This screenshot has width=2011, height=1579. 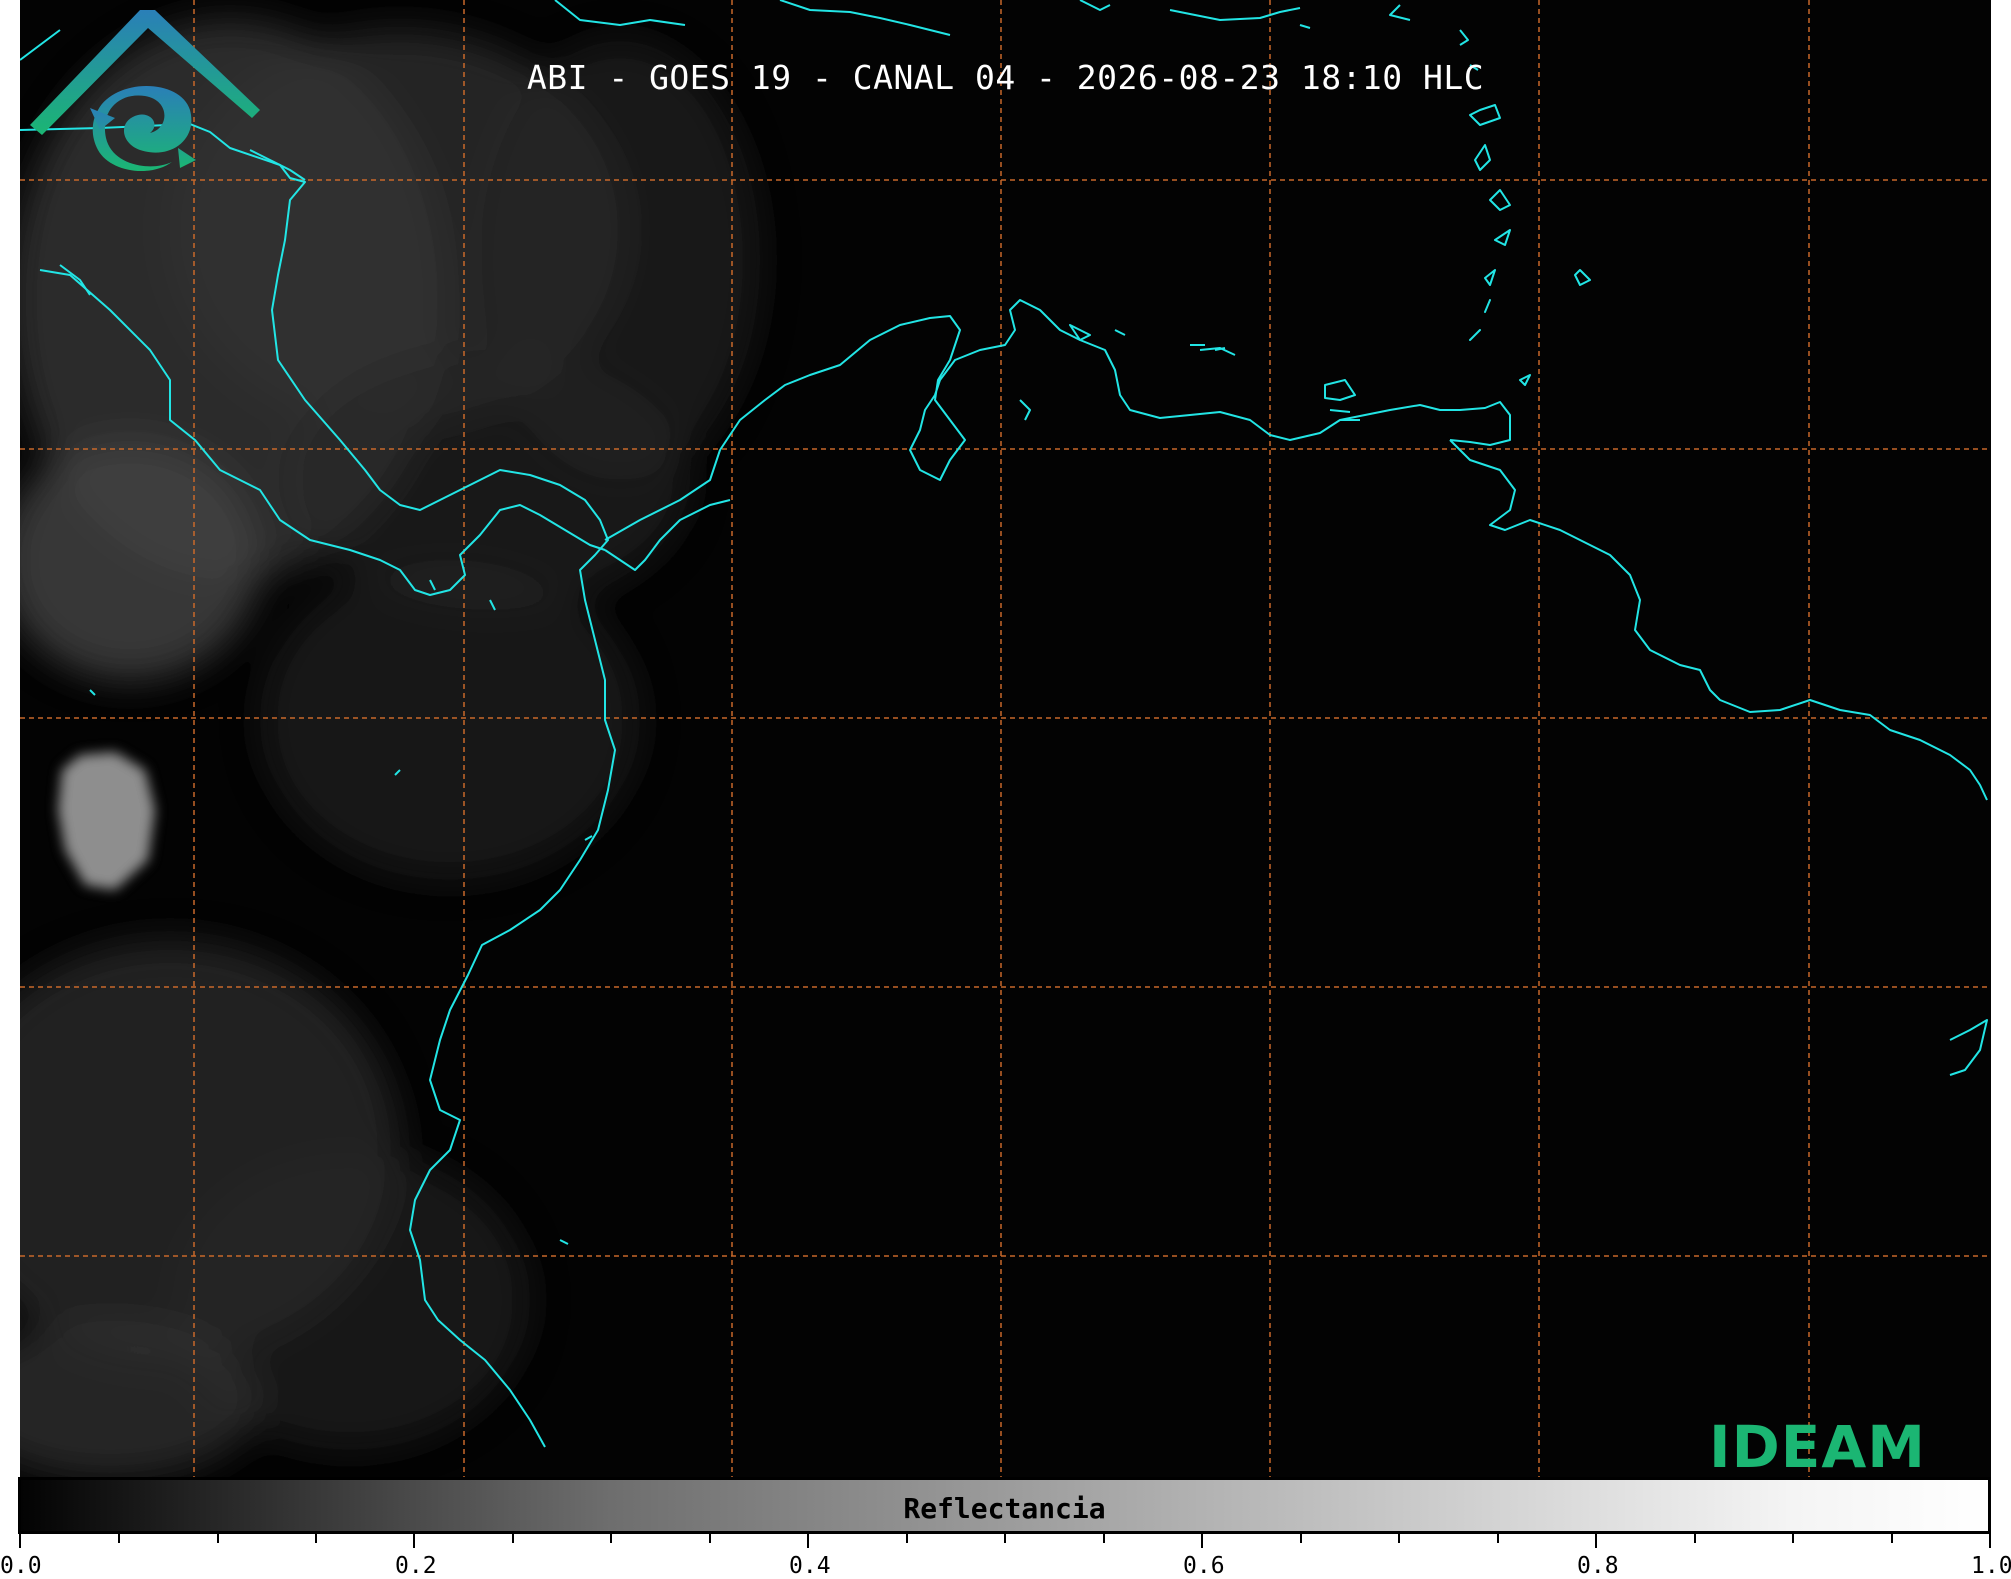 What do you see at coordinates (416, 1566) in the screenshot?
I see `colorbar-tick-label: 0.2` at bounding box center [416, 1566].